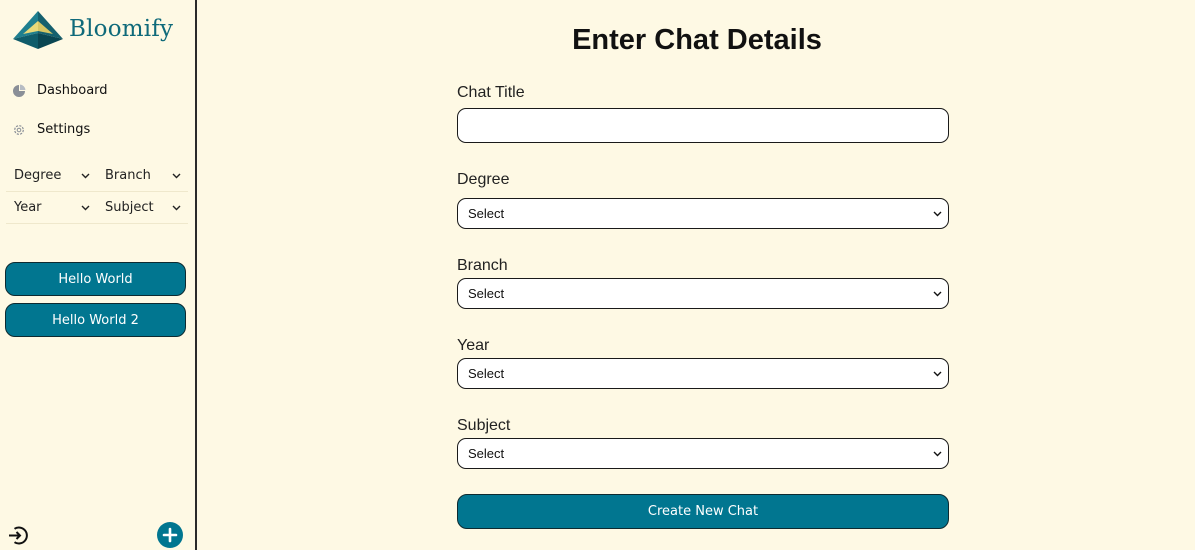 This screenshot has width=1195, height=550. I want to click on sidebar-item-label: Settings, so click(64, 129).